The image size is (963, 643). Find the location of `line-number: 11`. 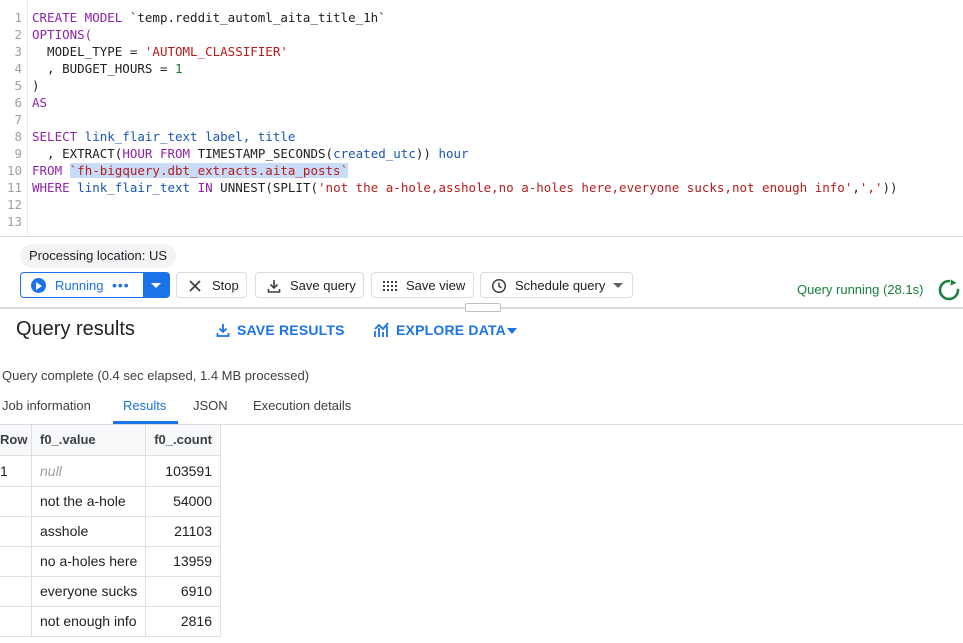

line-number: 11 is located at coordinates (14, 187).